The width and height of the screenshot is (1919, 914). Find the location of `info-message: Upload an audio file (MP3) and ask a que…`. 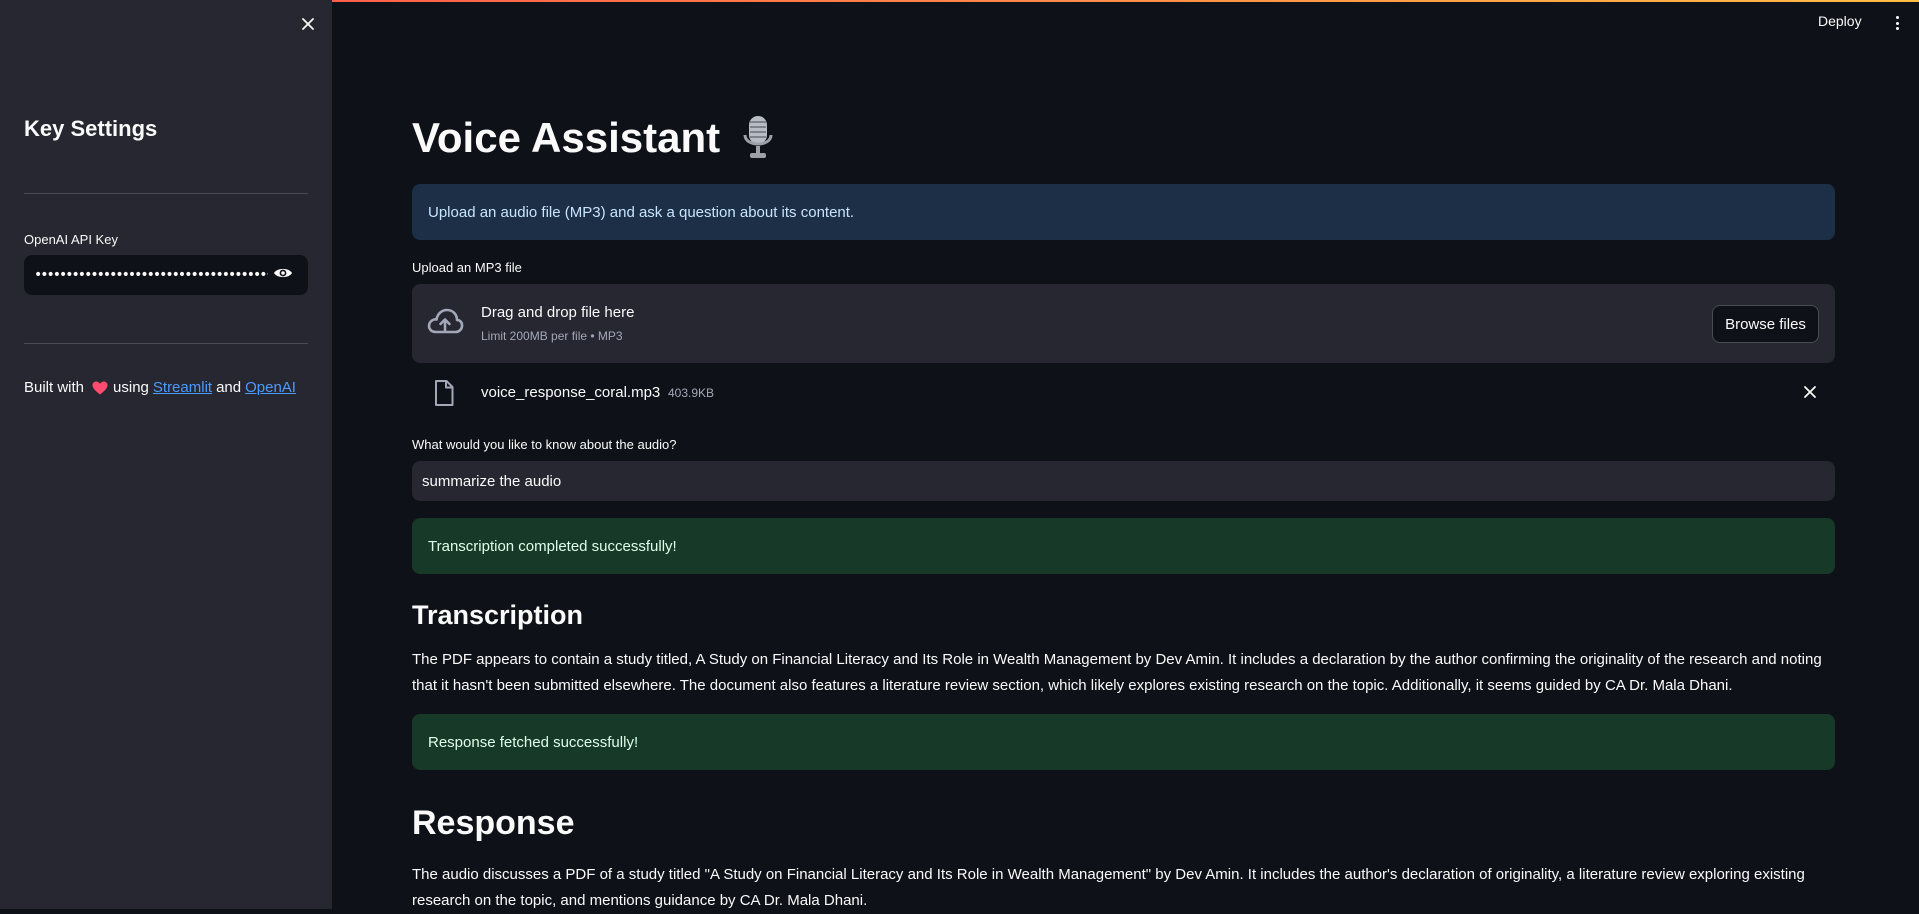

info-message: Upload an audio file (MP3) and ask a que… is located at coordinates (1123, 212).